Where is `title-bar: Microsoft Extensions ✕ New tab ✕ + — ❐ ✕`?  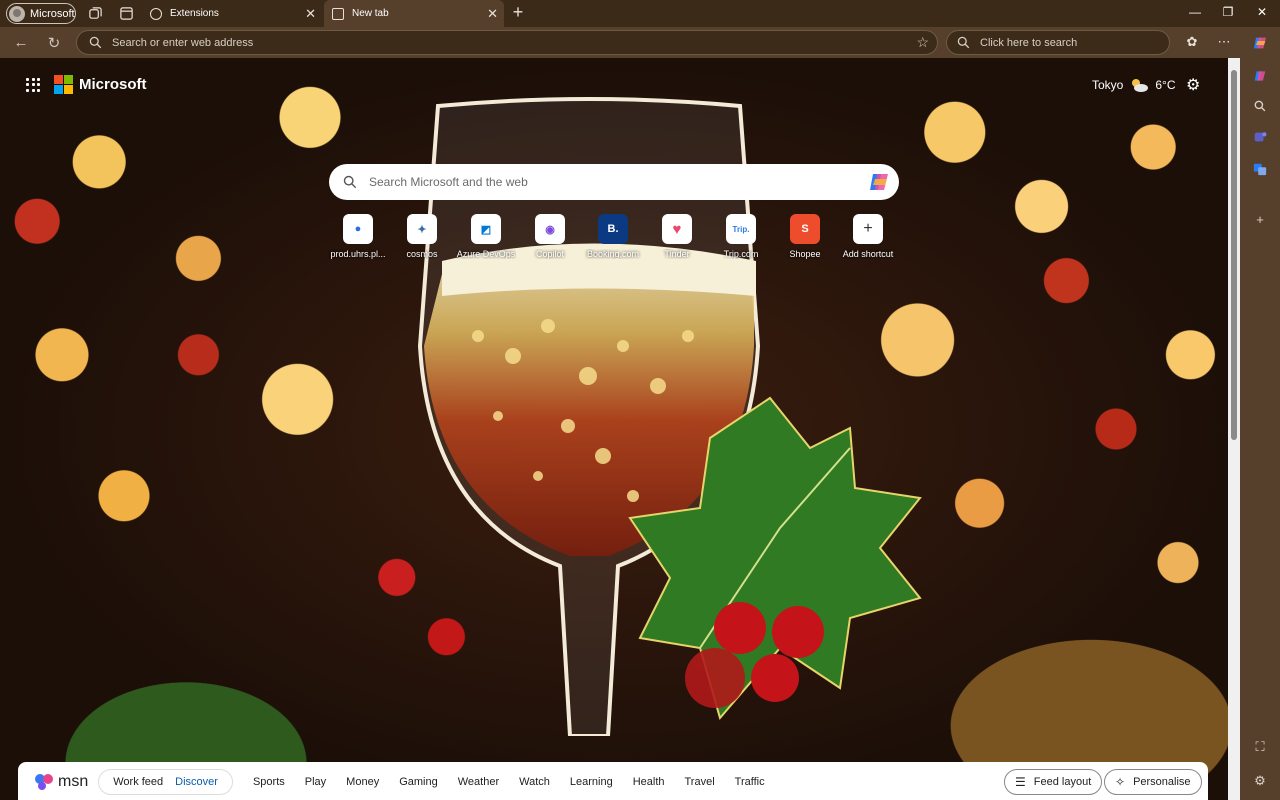
title-bar: Microsoft Extensions ✕ New tab ✕ + — ❐ ✕ is located at coordinates (640, 13).